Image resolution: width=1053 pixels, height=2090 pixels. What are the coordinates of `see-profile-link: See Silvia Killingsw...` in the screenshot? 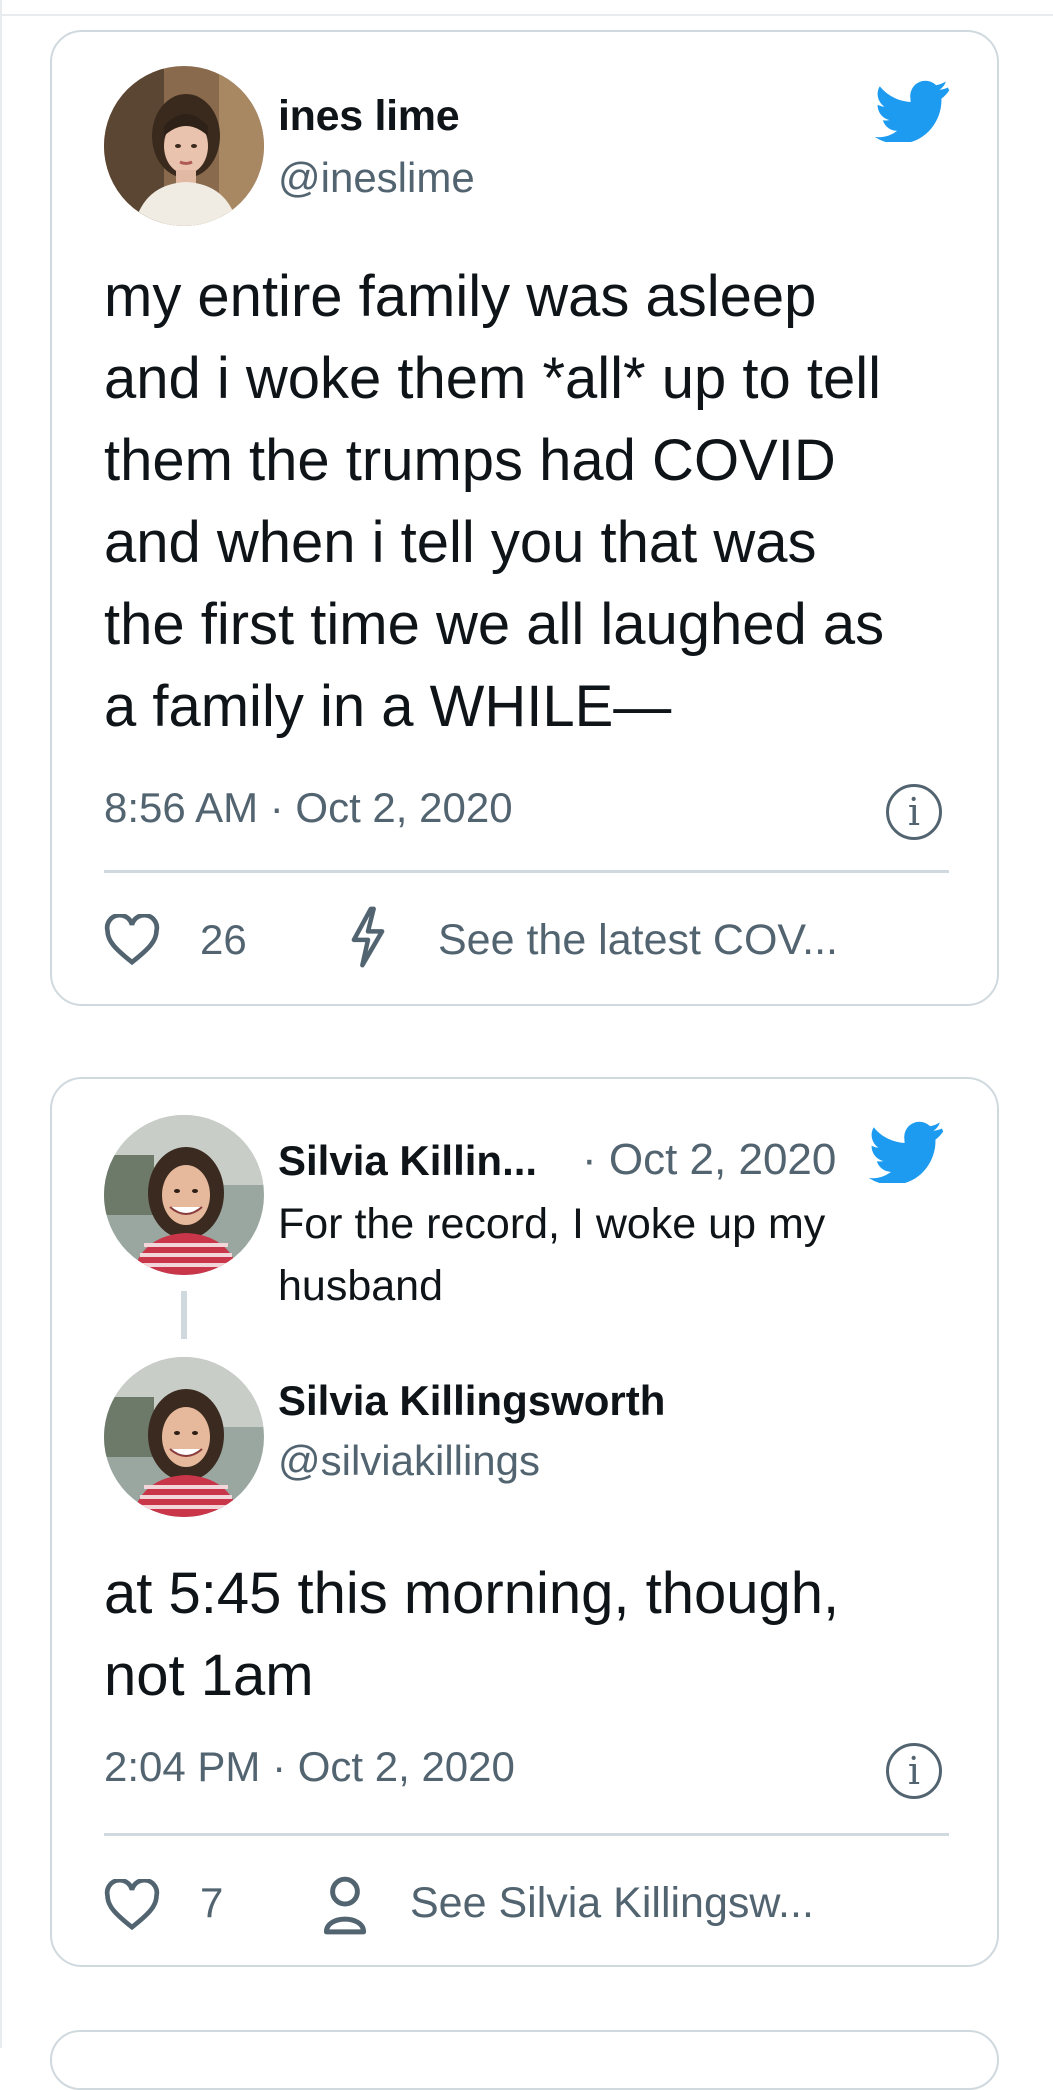 It's located at (612, 1903).